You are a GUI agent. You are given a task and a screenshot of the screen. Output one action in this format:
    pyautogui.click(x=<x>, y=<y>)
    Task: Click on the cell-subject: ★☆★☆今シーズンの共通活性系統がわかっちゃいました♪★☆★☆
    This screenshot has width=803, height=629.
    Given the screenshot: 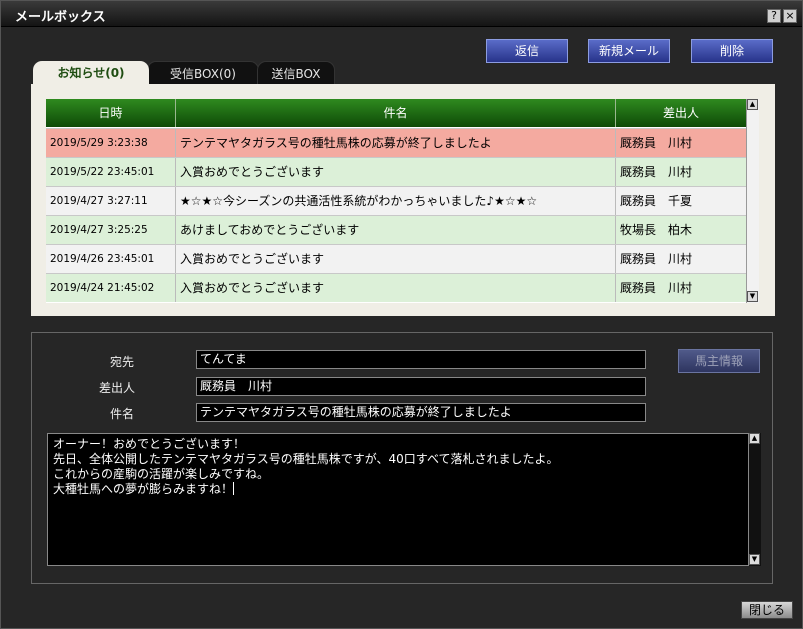 What is the action you would take?
    pyautogui.click(x=396, y=201)
    